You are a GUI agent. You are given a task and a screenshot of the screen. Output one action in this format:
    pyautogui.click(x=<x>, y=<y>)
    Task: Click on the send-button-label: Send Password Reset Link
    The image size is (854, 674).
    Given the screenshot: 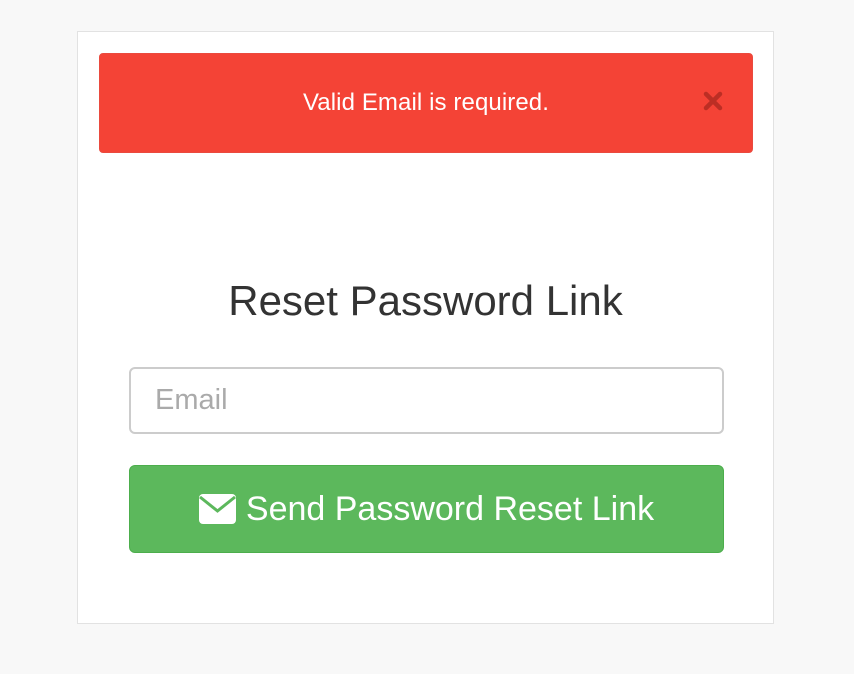 What is the action you would take?
    pyautogui.click(x=450, y=508)
    